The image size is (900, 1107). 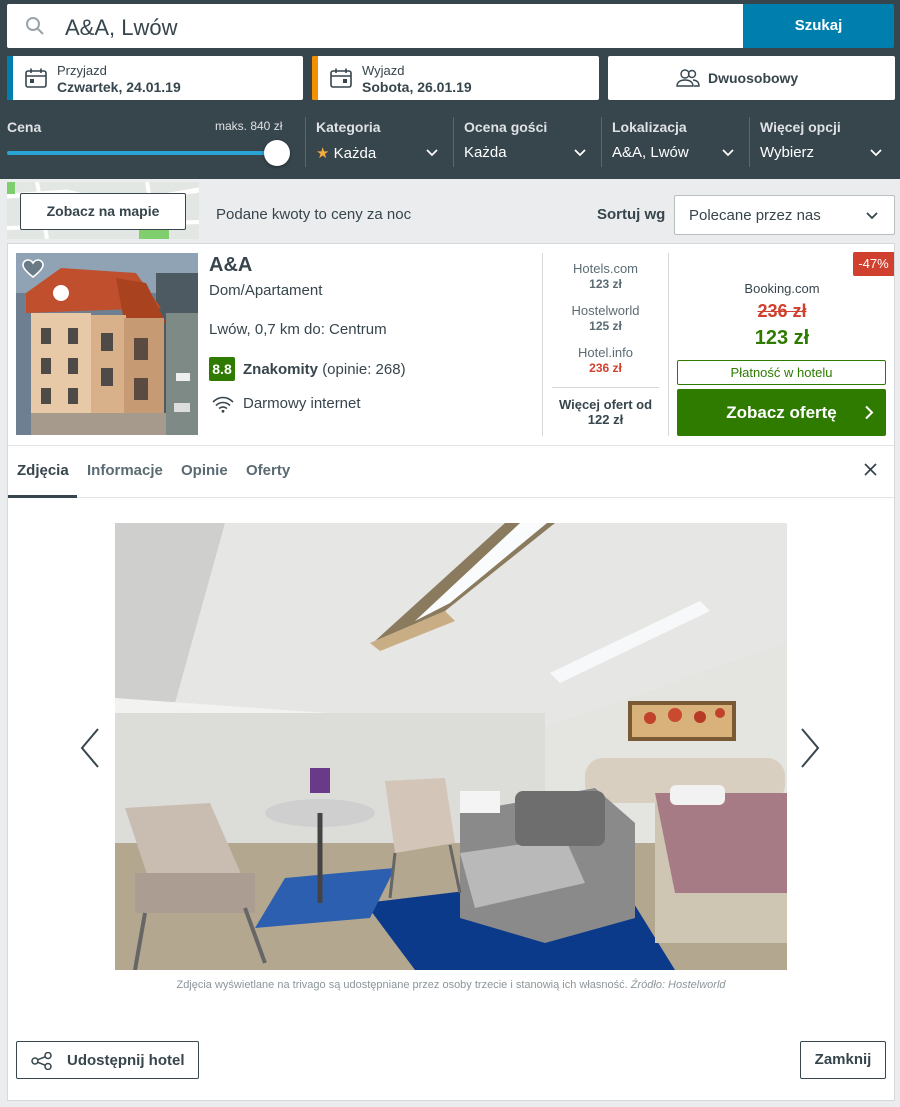 I want to click on checkin-accent-bar, so click(x=10, y=78).